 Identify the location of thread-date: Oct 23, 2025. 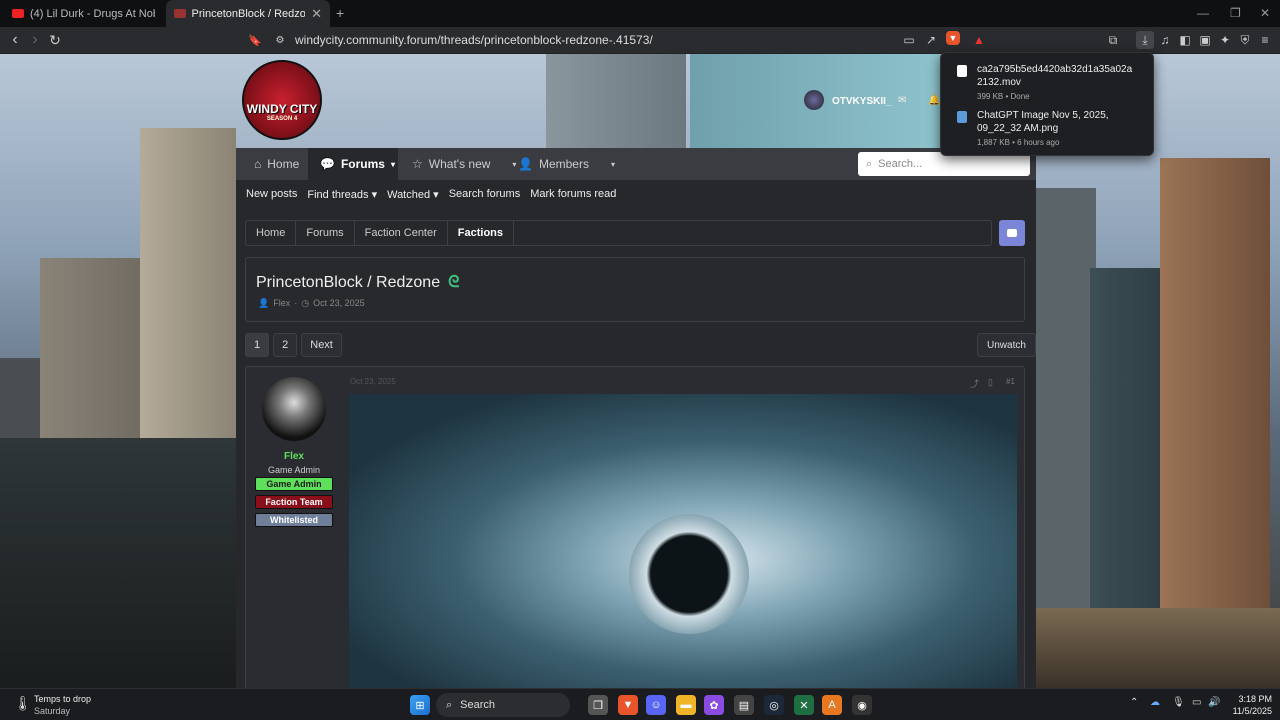
(339, 303).